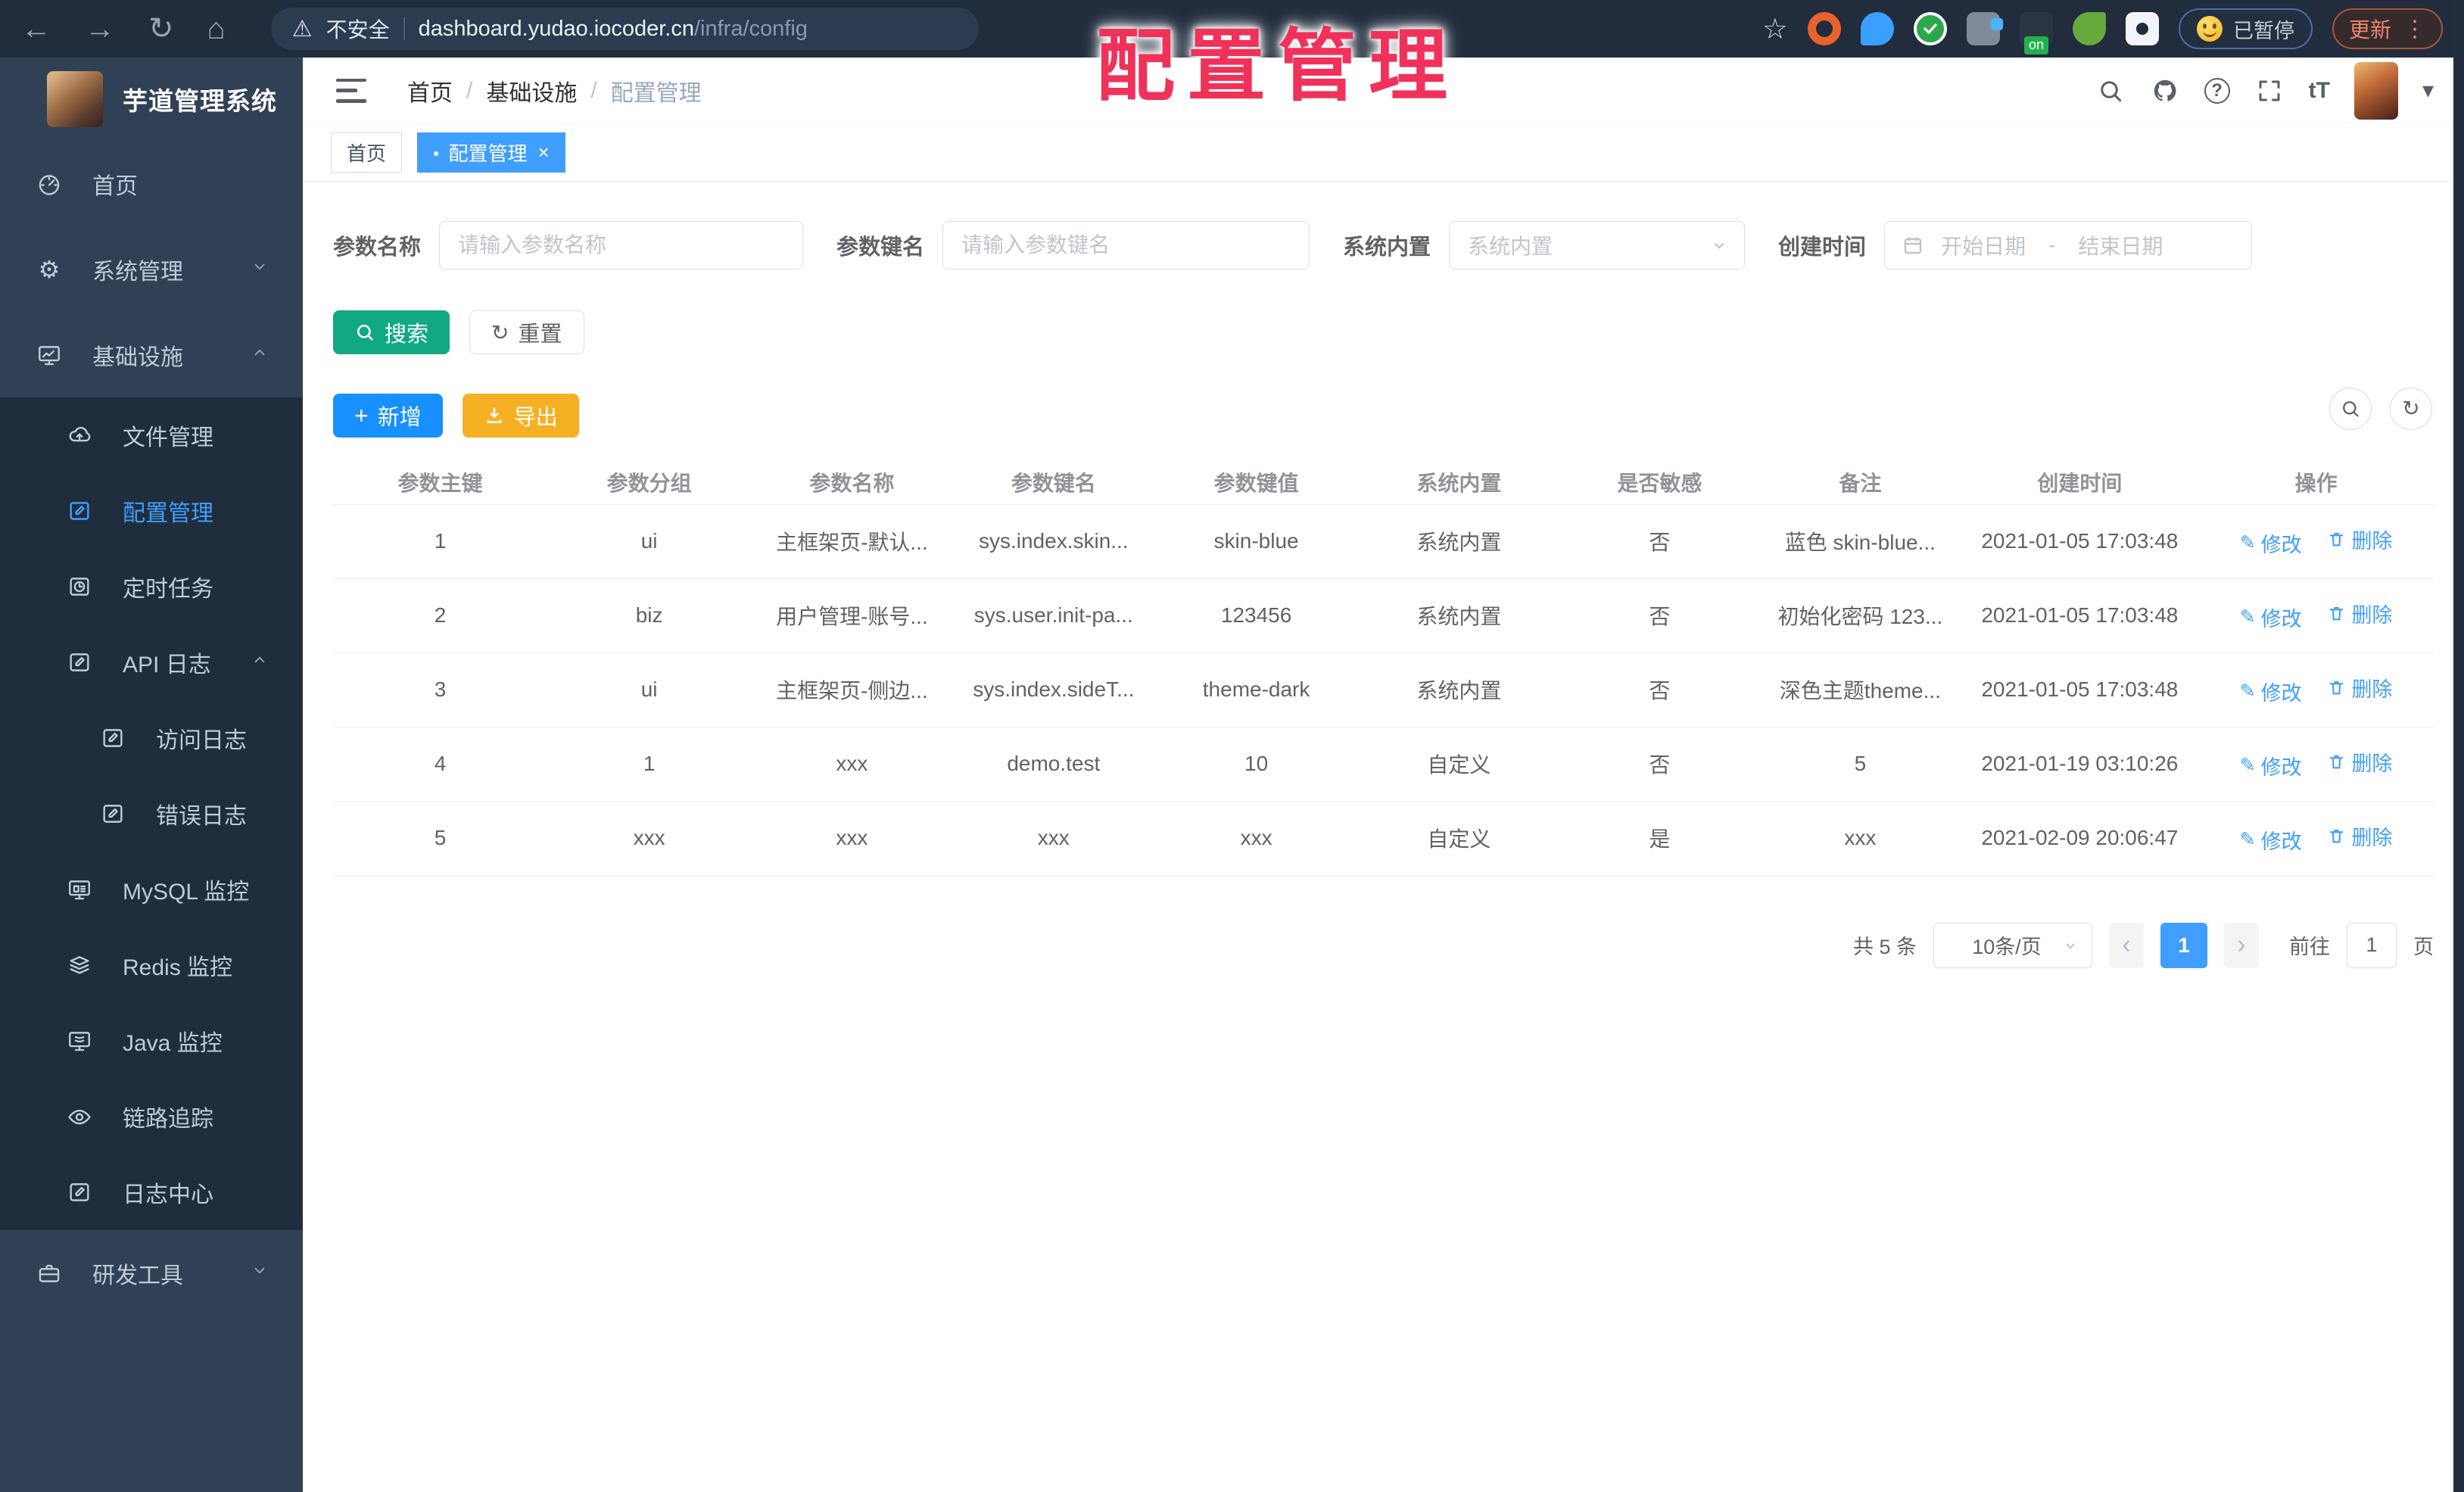  I want to click on cell: 2021-02-09 20:06:47, so click(2080, 838).